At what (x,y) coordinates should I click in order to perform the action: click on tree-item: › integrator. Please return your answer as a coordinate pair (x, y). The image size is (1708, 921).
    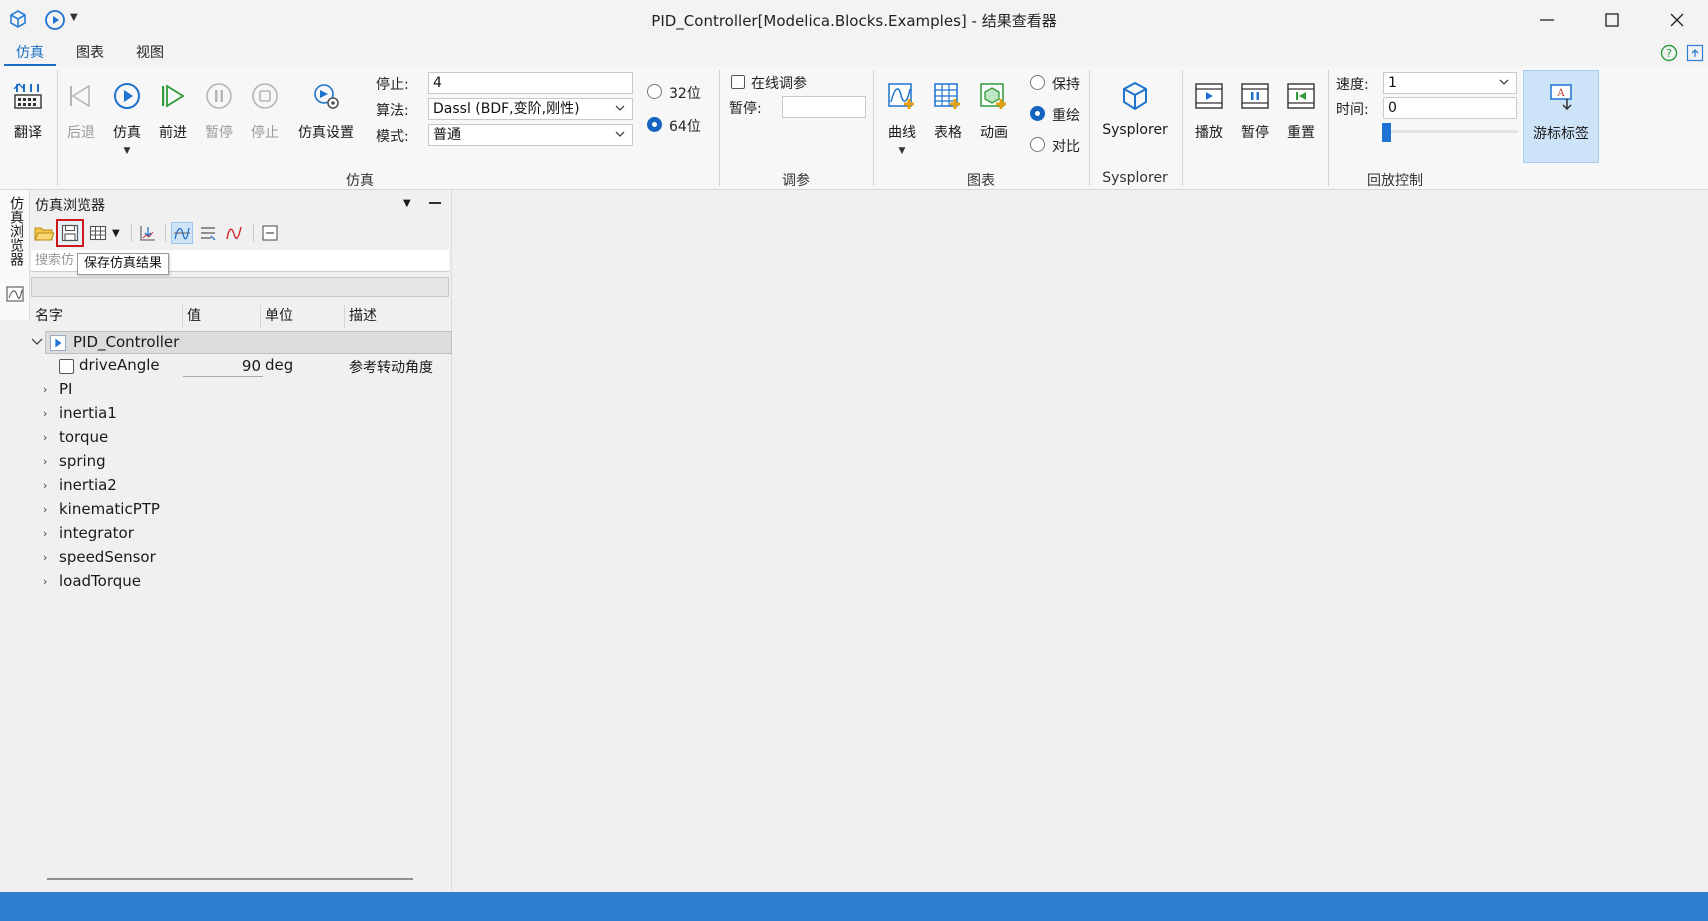
    Looking at the image, I should click on (193, 535).